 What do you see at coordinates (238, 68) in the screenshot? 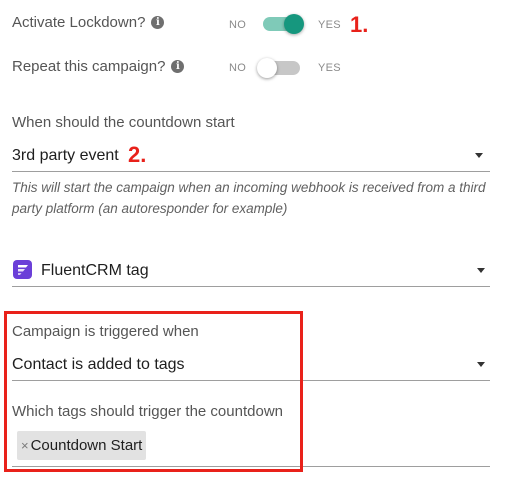
I see `repeat-no-label: NO` at bounding box center [238, 68].